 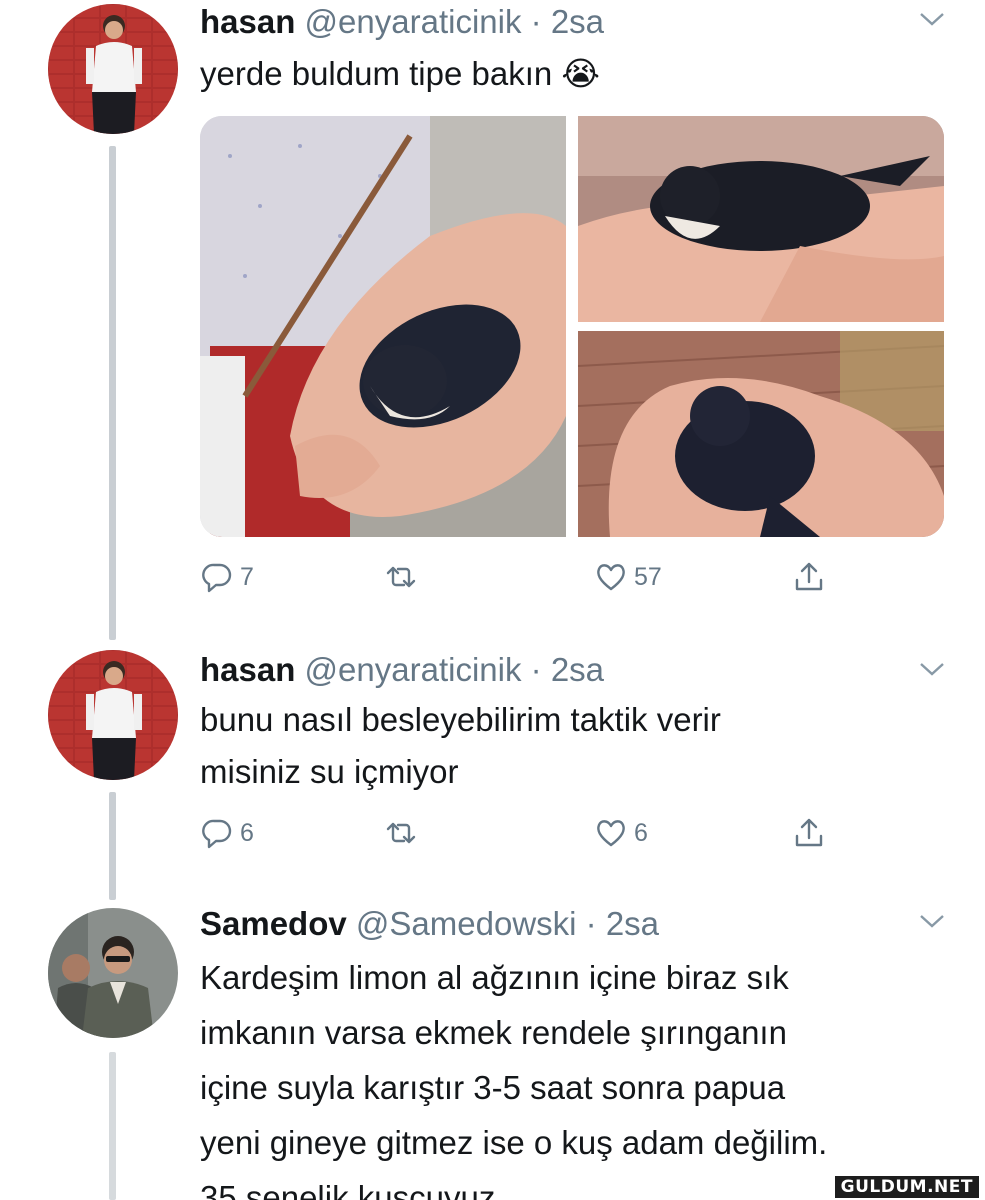 I want to click on tweet-actions: 6 6, so click(x=520, y=836).